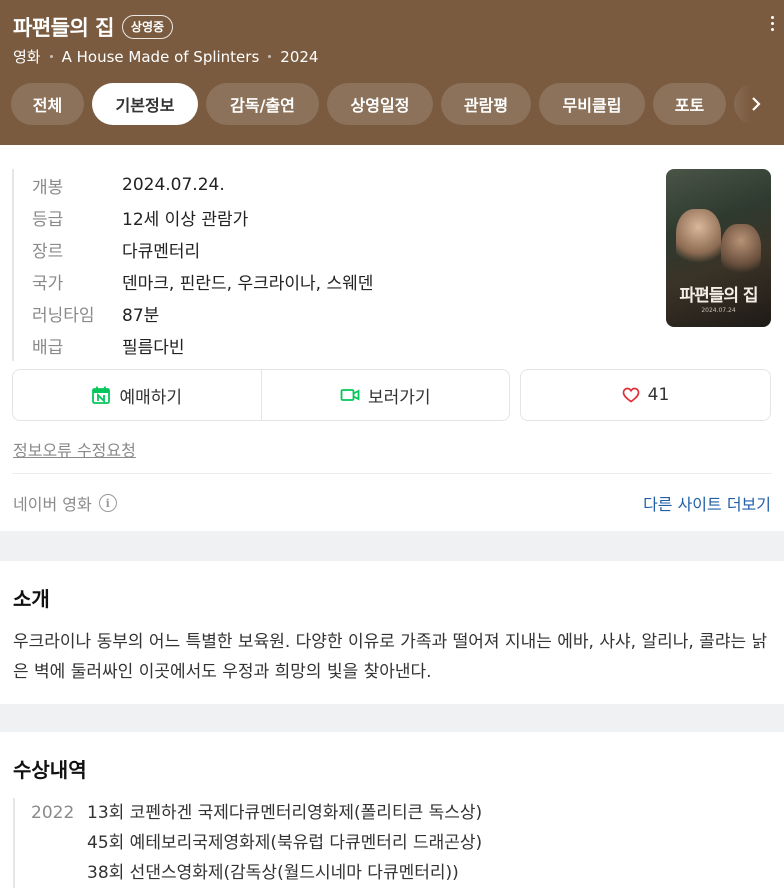  What do you see at coordinates (107, 503) in the screenshot?
I see `info-icon: i` at bounding box center [107, 503].